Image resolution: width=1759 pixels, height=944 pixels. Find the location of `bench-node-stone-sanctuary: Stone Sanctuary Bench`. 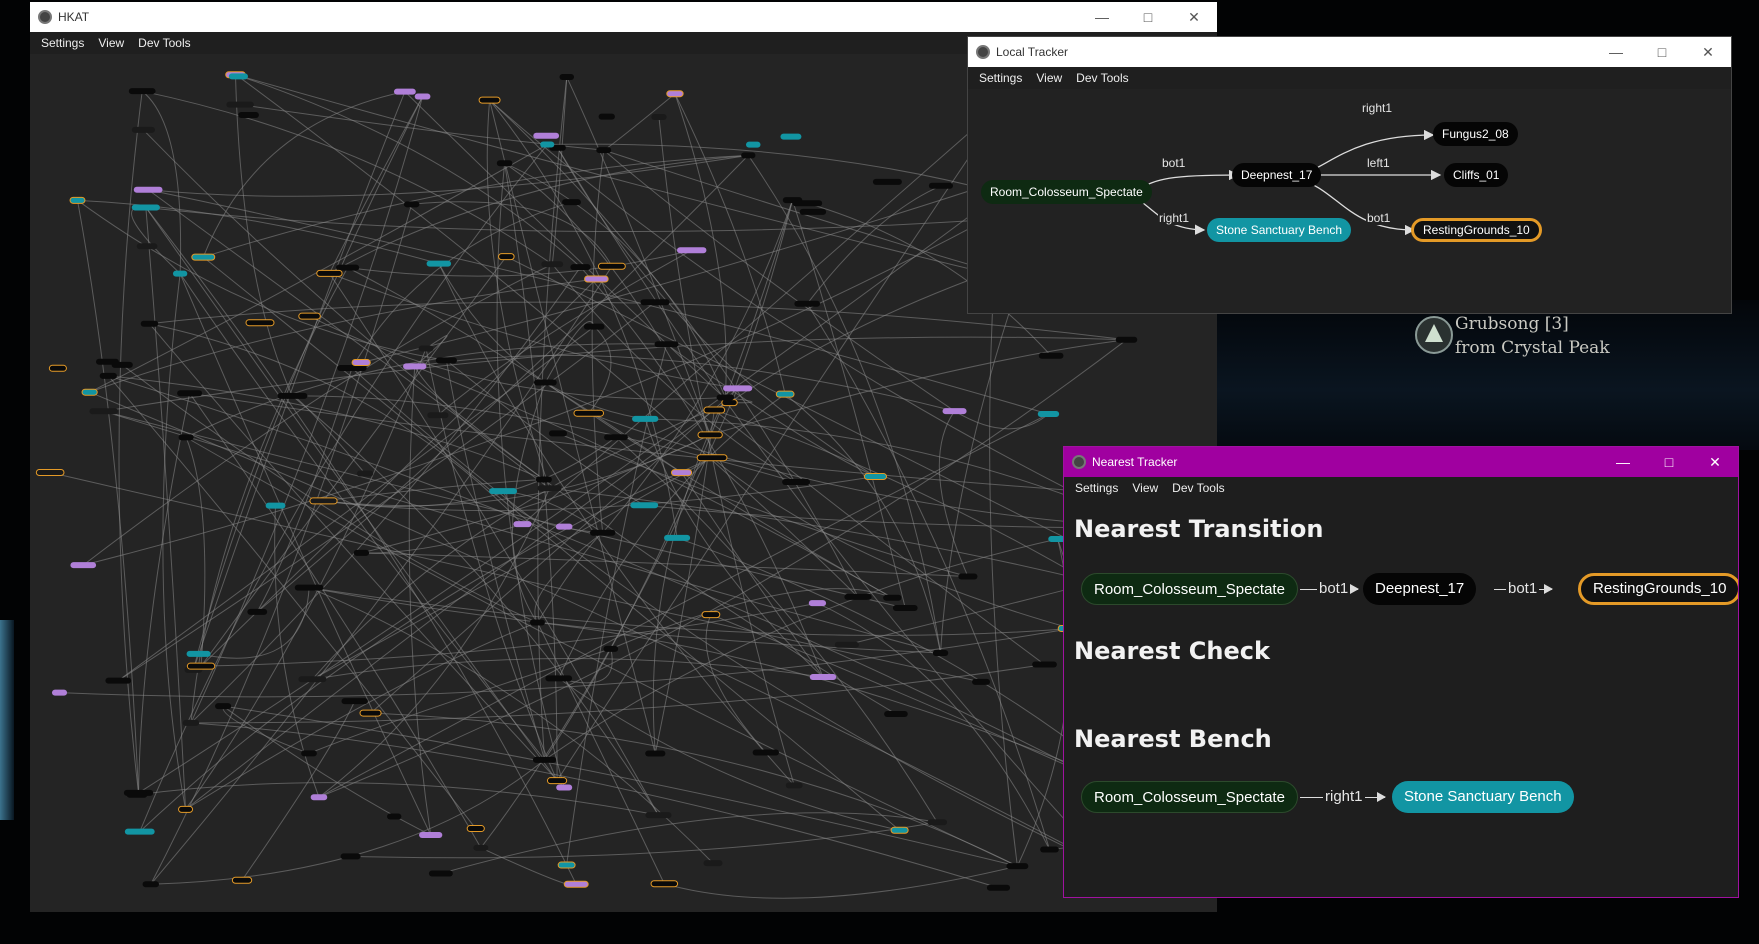

bench-node-stone-sanctuary: Stone Sanctuary Bench is located at coordinates (1483, 797).